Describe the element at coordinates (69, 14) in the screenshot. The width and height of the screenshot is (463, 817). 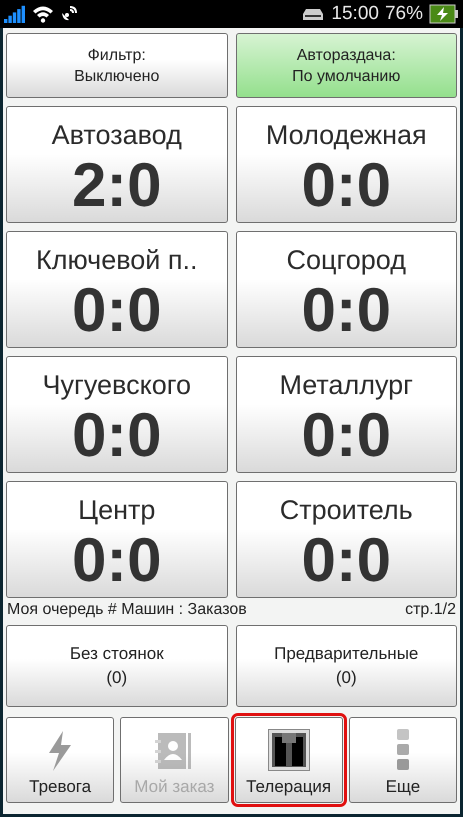
I see `satellite-icon` at that location.